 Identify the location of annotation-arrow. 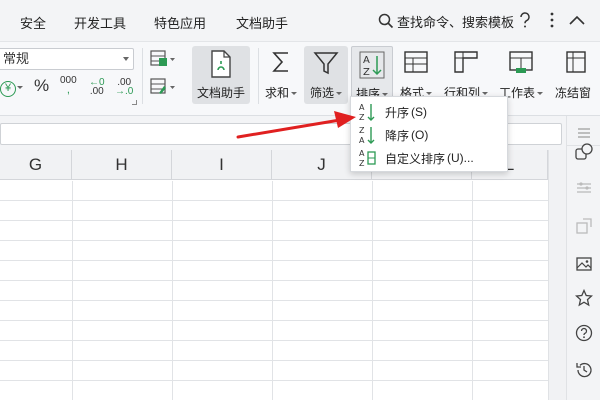
(296, 125).